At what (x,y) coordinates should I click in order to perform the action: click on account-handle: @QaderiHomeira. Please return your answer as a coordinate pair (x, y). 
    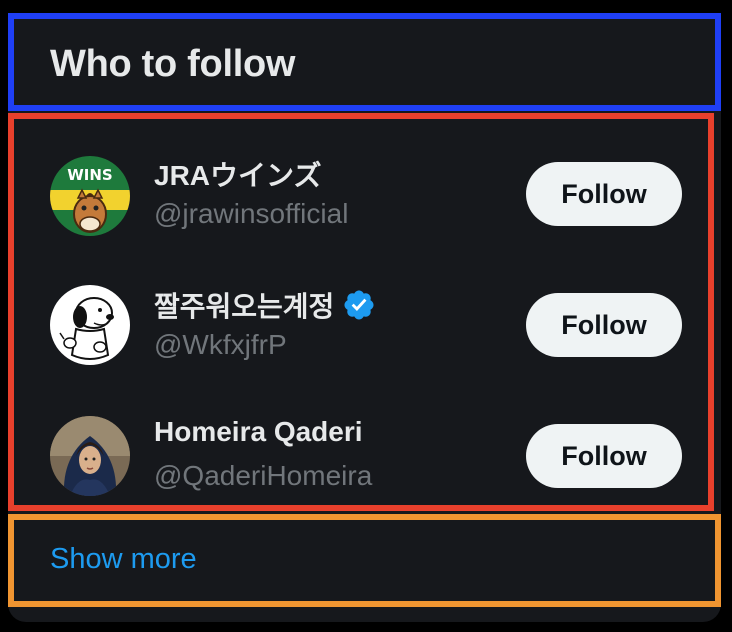
    Looking at the image, I should click on (263, 476).